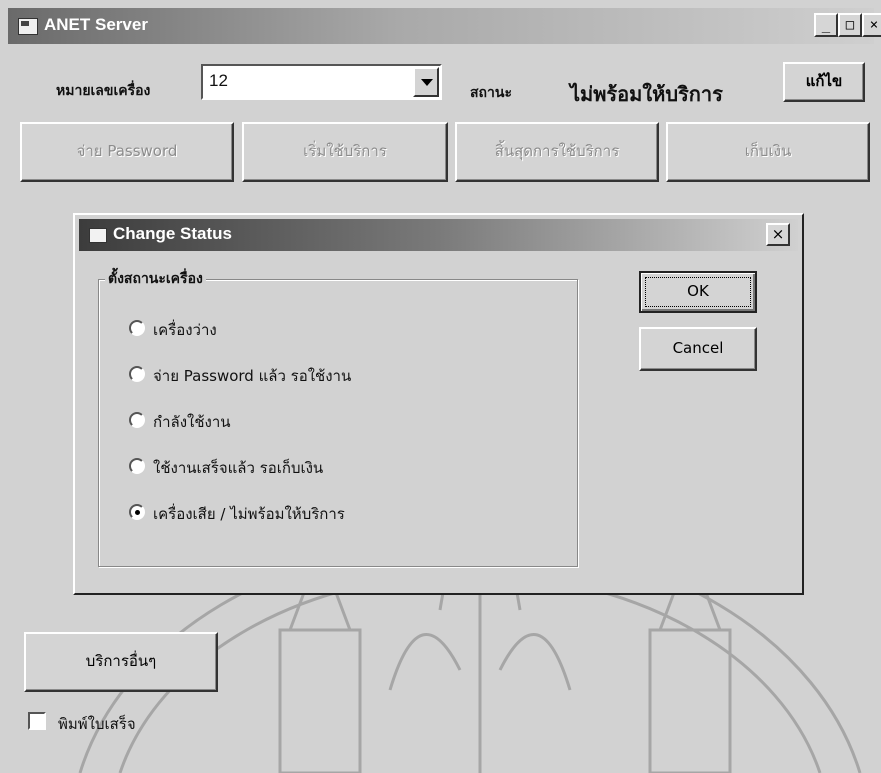 The image size is (881, 773). Describe the element at coordinates (824, 82) in the screenshot. I see `edit-button: แก้ไข` at that location.